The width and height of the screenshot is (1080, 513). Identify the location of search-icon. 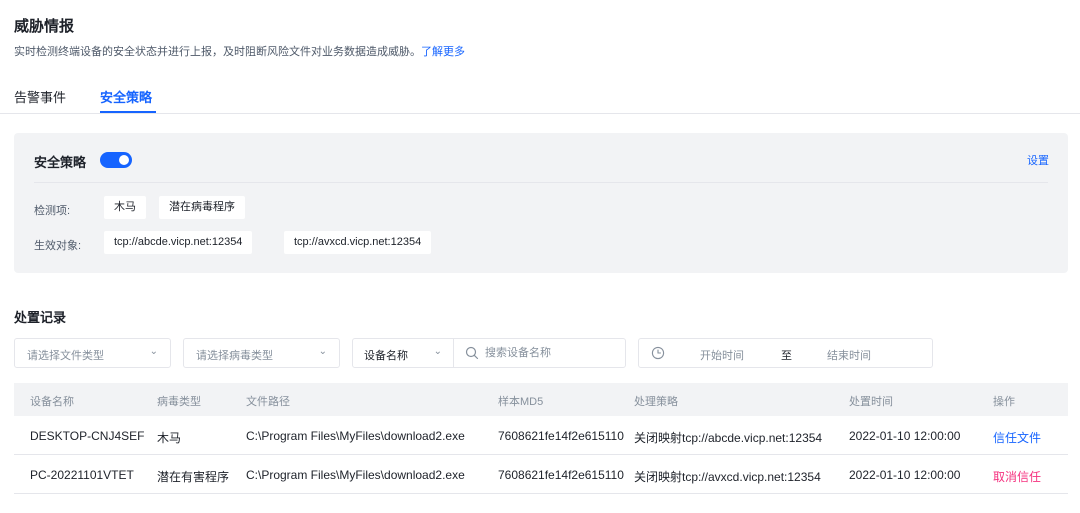
(472, 353).